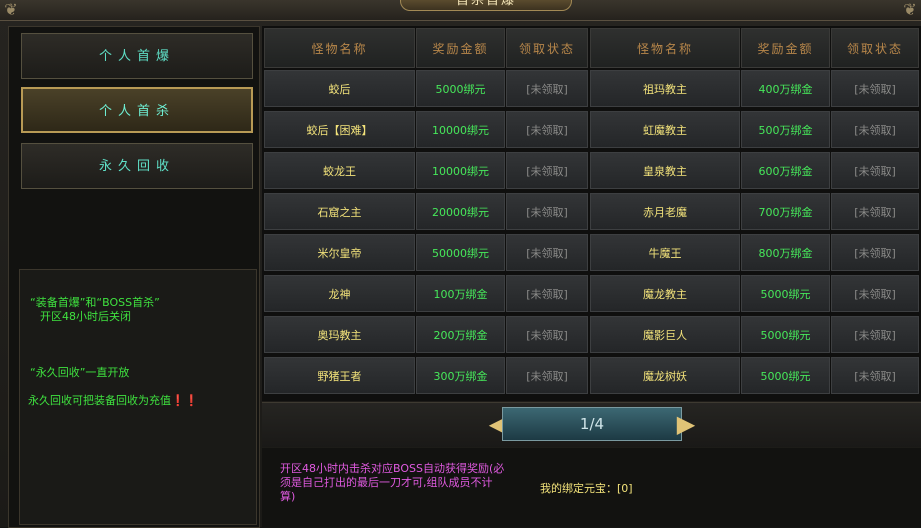 The width and height of the screenshot is (921, 528). Describe the element at coordinates (460, 334) in the screenshot. I see `reward-amount: 200万绑金` at that location.